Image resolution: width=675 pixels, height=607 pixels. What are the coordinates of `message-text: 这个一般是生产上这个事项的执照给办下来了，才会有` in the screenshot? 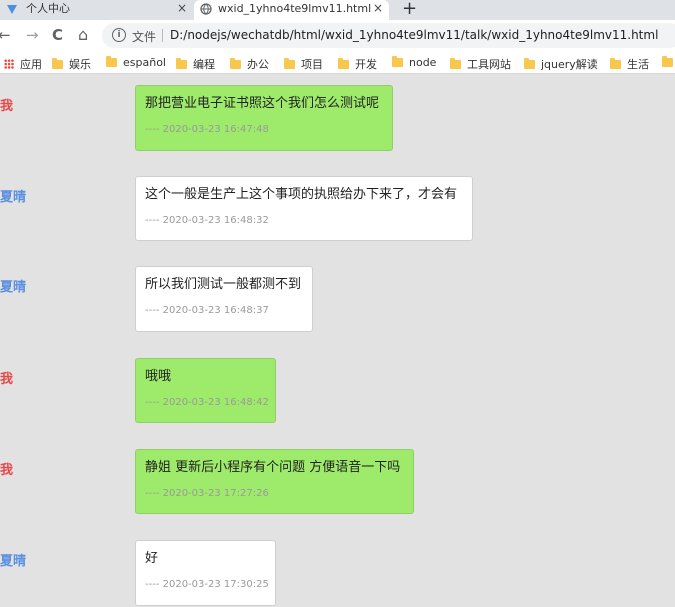 It's located at (301, 194).